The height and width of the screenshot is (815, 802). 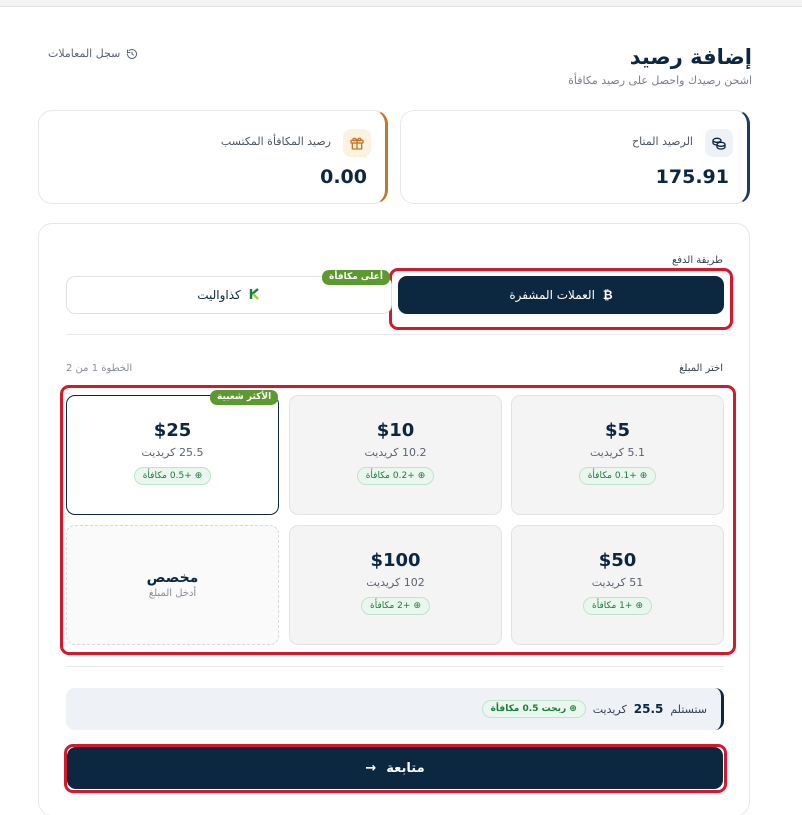 I want to click on summary-bonus-text: ربحت 0.5 مكافأة, so click(x=528, y=709).